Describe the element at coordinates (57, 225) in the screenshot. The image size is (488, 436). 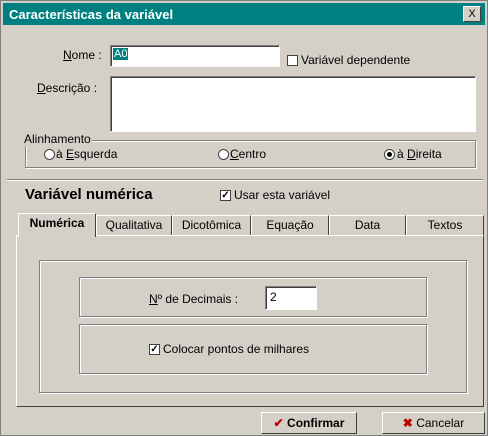
I see `tab-numerica: Numérica` at that location.